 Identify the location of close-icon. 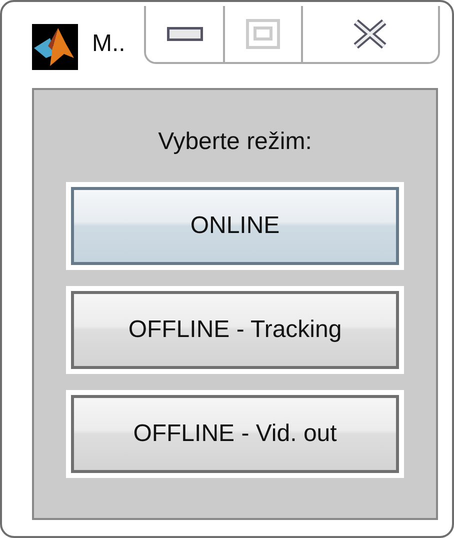
(370, 34).